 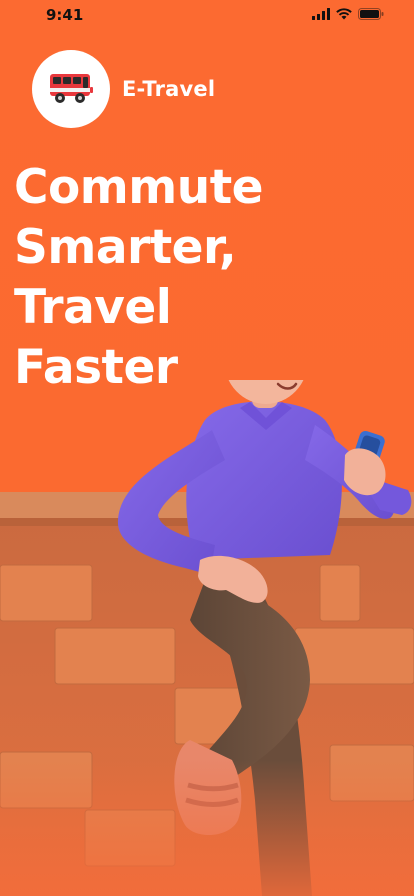 I want to click on brand-name: E-Travel, so click(x=169, y=89).